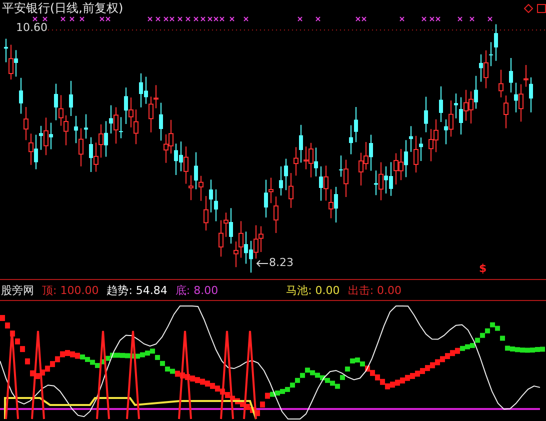 This screenshot has height=421, width=546. I want to click on pointer-arrow-icon, so click(262, 263).